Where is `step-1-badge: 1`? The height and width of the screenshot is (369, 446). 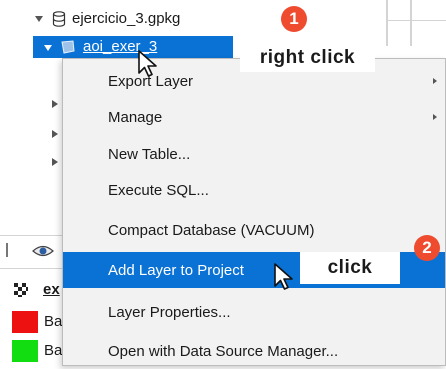 step-1-badge: 1 is located at coordinates (294, 19).